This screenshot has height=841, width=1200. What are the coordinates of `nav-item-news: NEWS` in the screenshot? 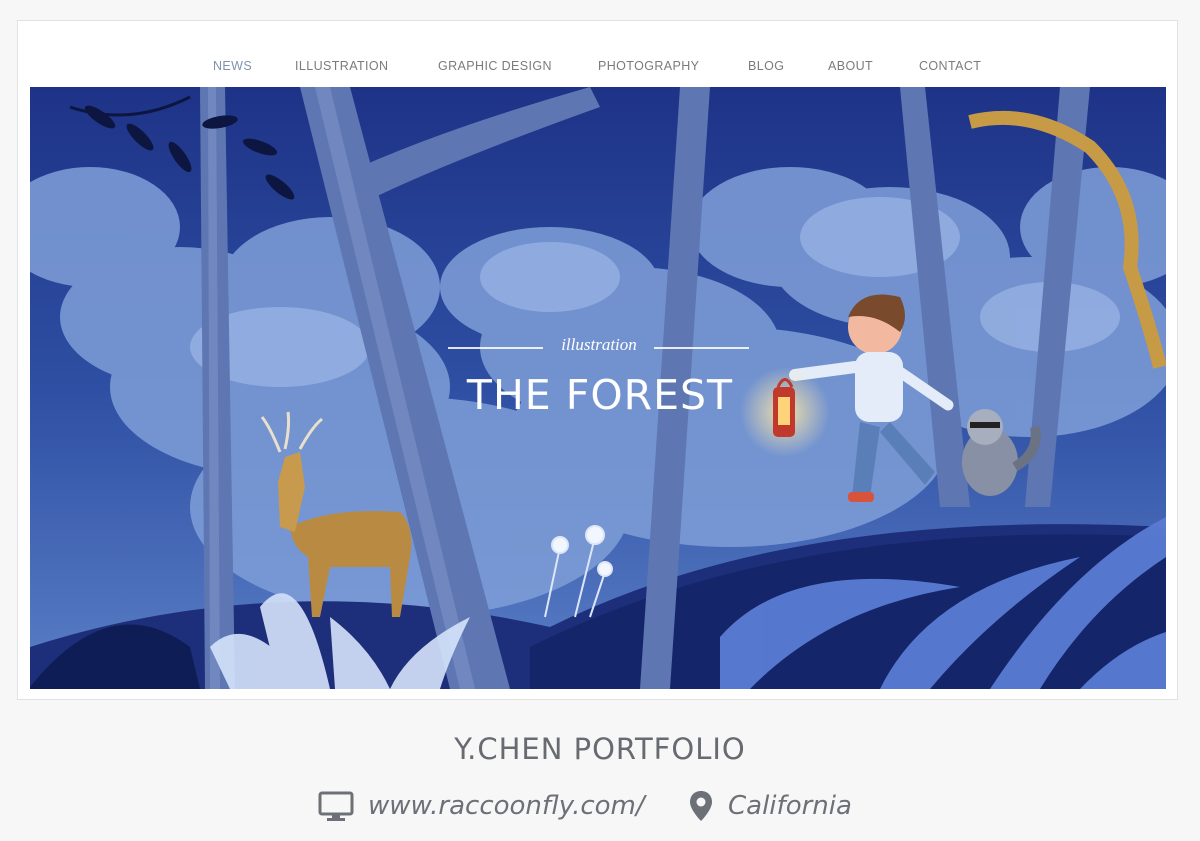 It's located at (232, 66).